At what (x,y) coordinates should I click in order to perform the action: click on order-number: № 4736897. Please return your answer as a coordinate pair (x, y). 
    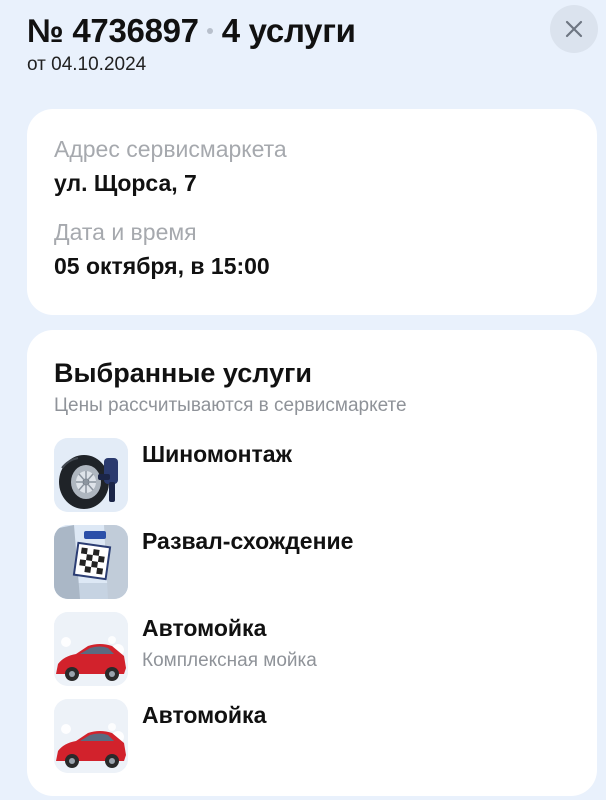
    Looking at the image, I should click on (113, 30).